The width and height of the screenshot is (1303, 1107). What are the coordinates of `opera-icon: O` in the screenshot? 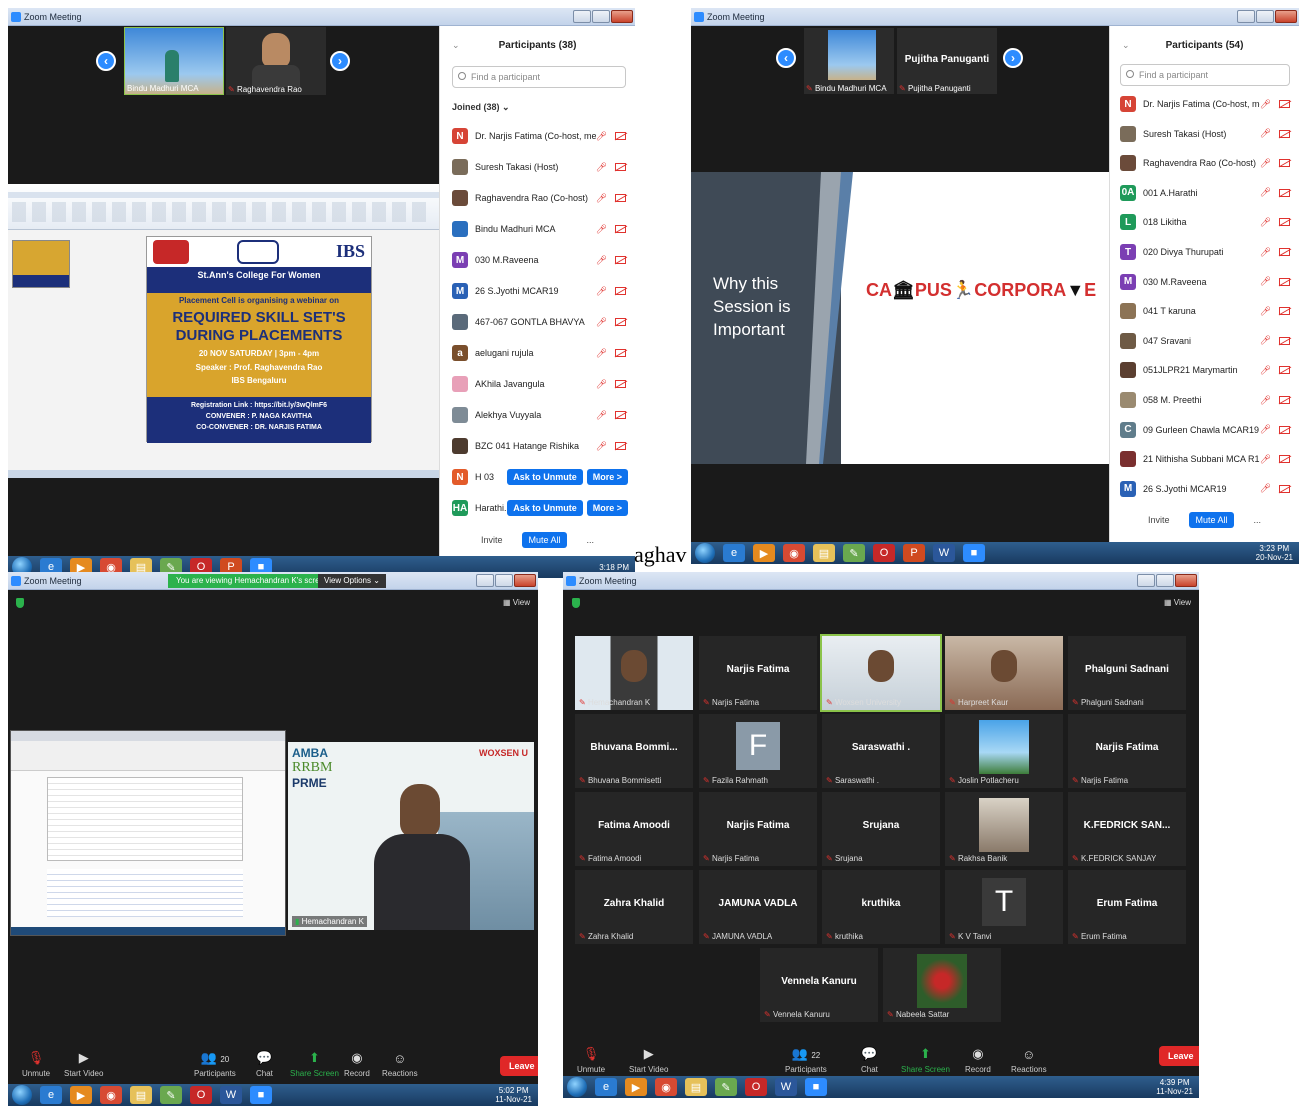 It's located at (201, 1095).